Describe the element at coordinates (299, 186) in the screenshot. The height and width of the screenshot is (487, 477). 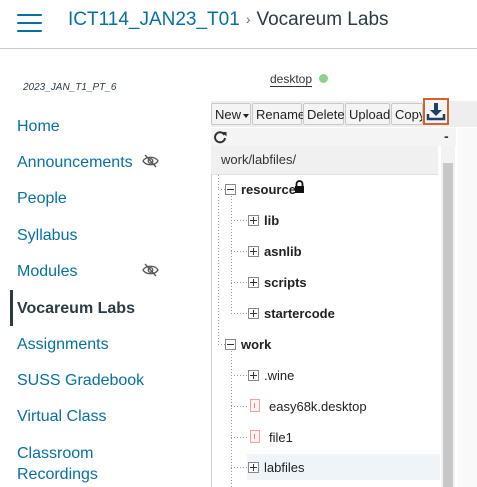
I see `lock-icon` at that location.